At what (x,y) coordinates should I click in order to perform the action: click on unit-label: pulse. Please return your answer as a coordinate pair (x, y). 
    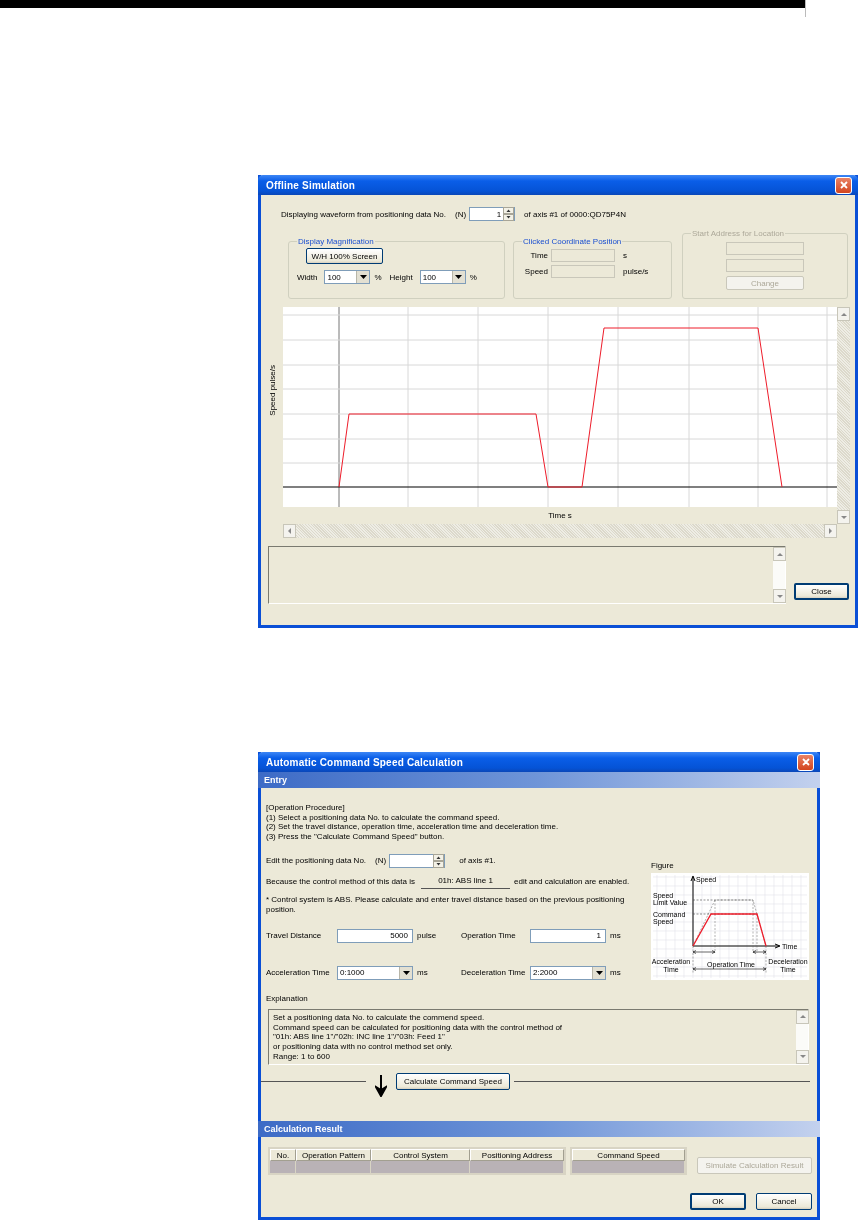
    Looking at the image, I should click on (427, 936).